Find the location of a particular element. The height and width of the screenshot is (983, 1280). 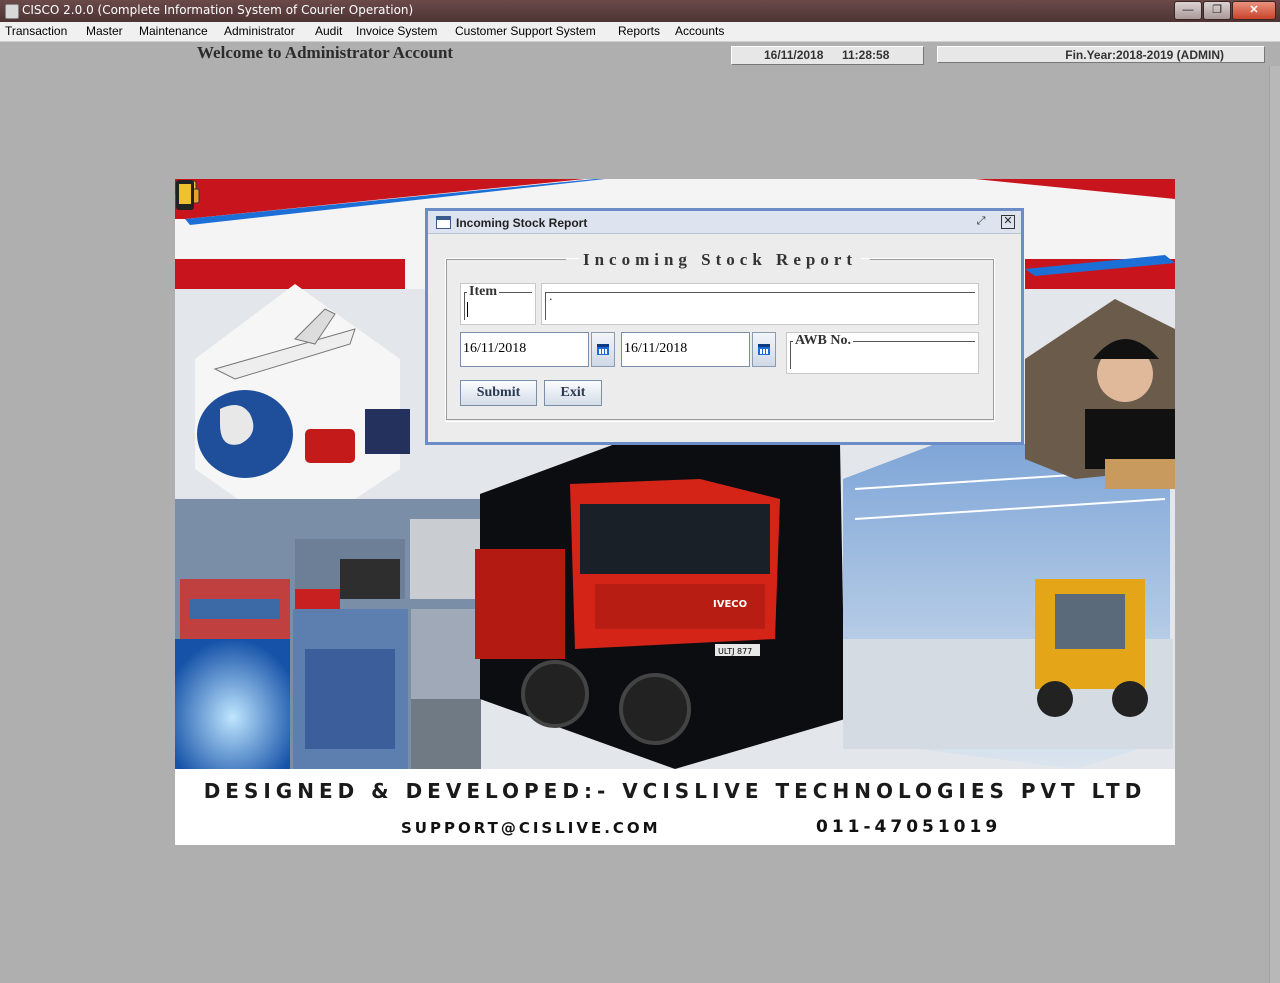

item-description-input: . is located at coordinates (760, 304).